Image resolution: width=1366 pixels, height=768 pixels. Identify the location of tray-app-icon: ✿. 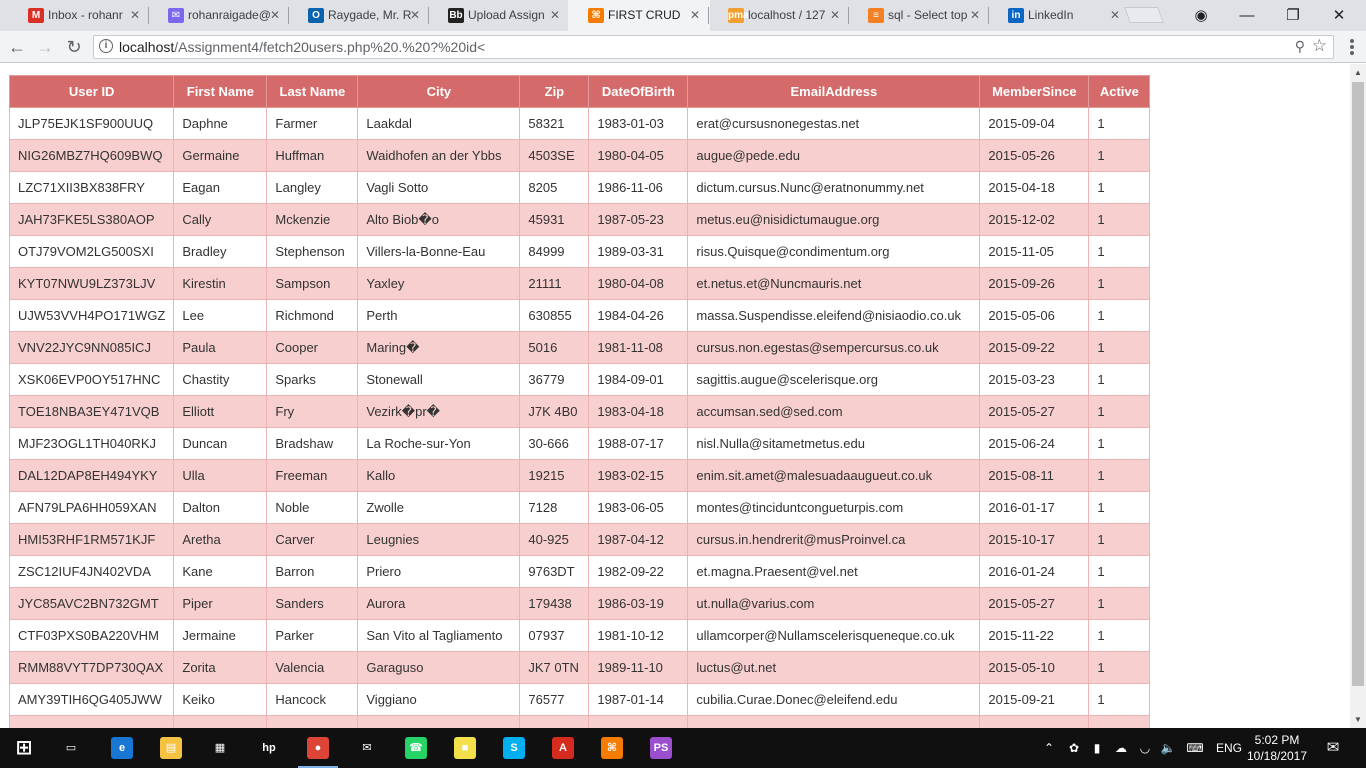
(1074, 748).